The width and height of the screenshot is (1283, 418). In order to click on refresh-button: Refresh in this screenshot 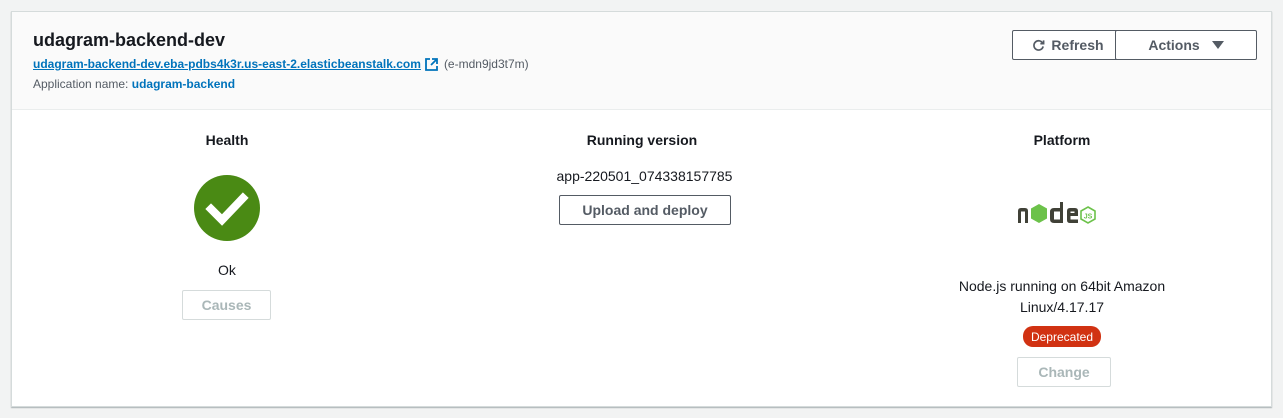, I will do `click(1068, 45)`.